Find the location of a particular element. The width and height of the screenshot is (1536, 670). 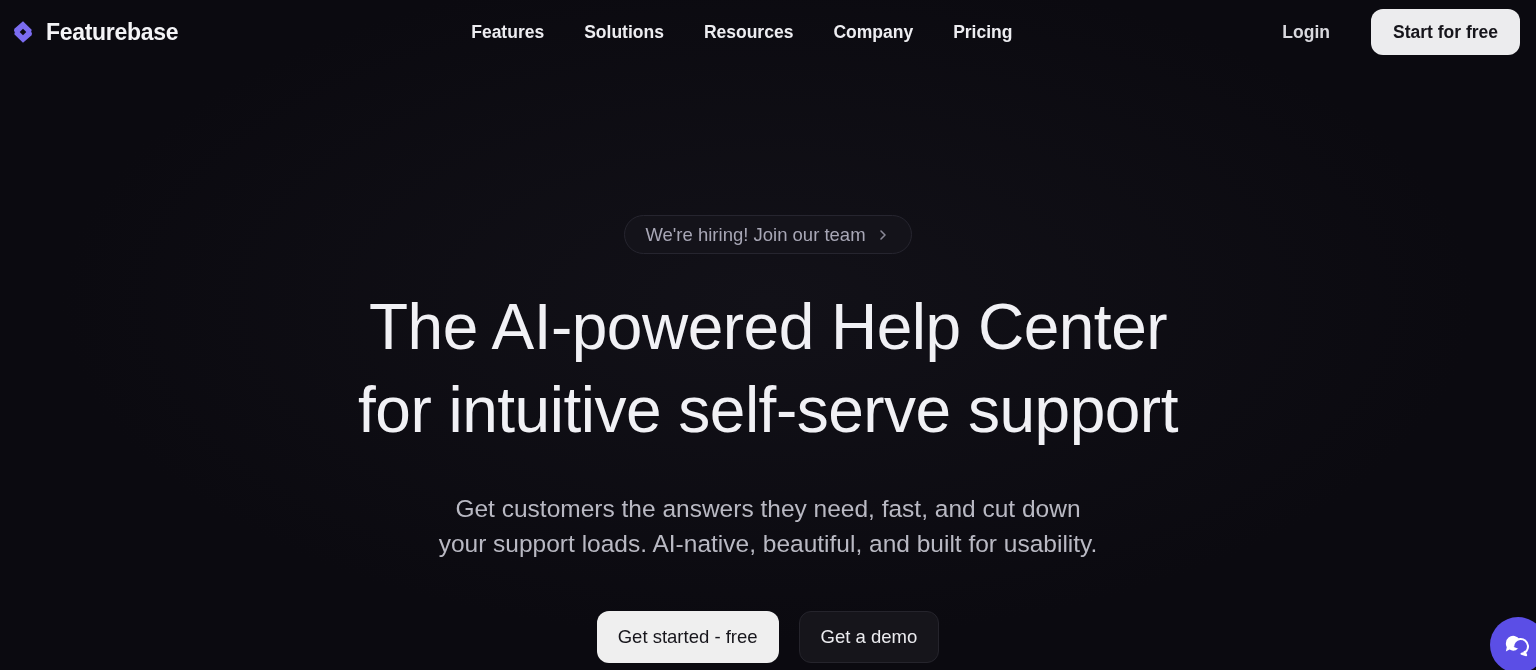

login-link: Login is located at coordinates (1306, 32).